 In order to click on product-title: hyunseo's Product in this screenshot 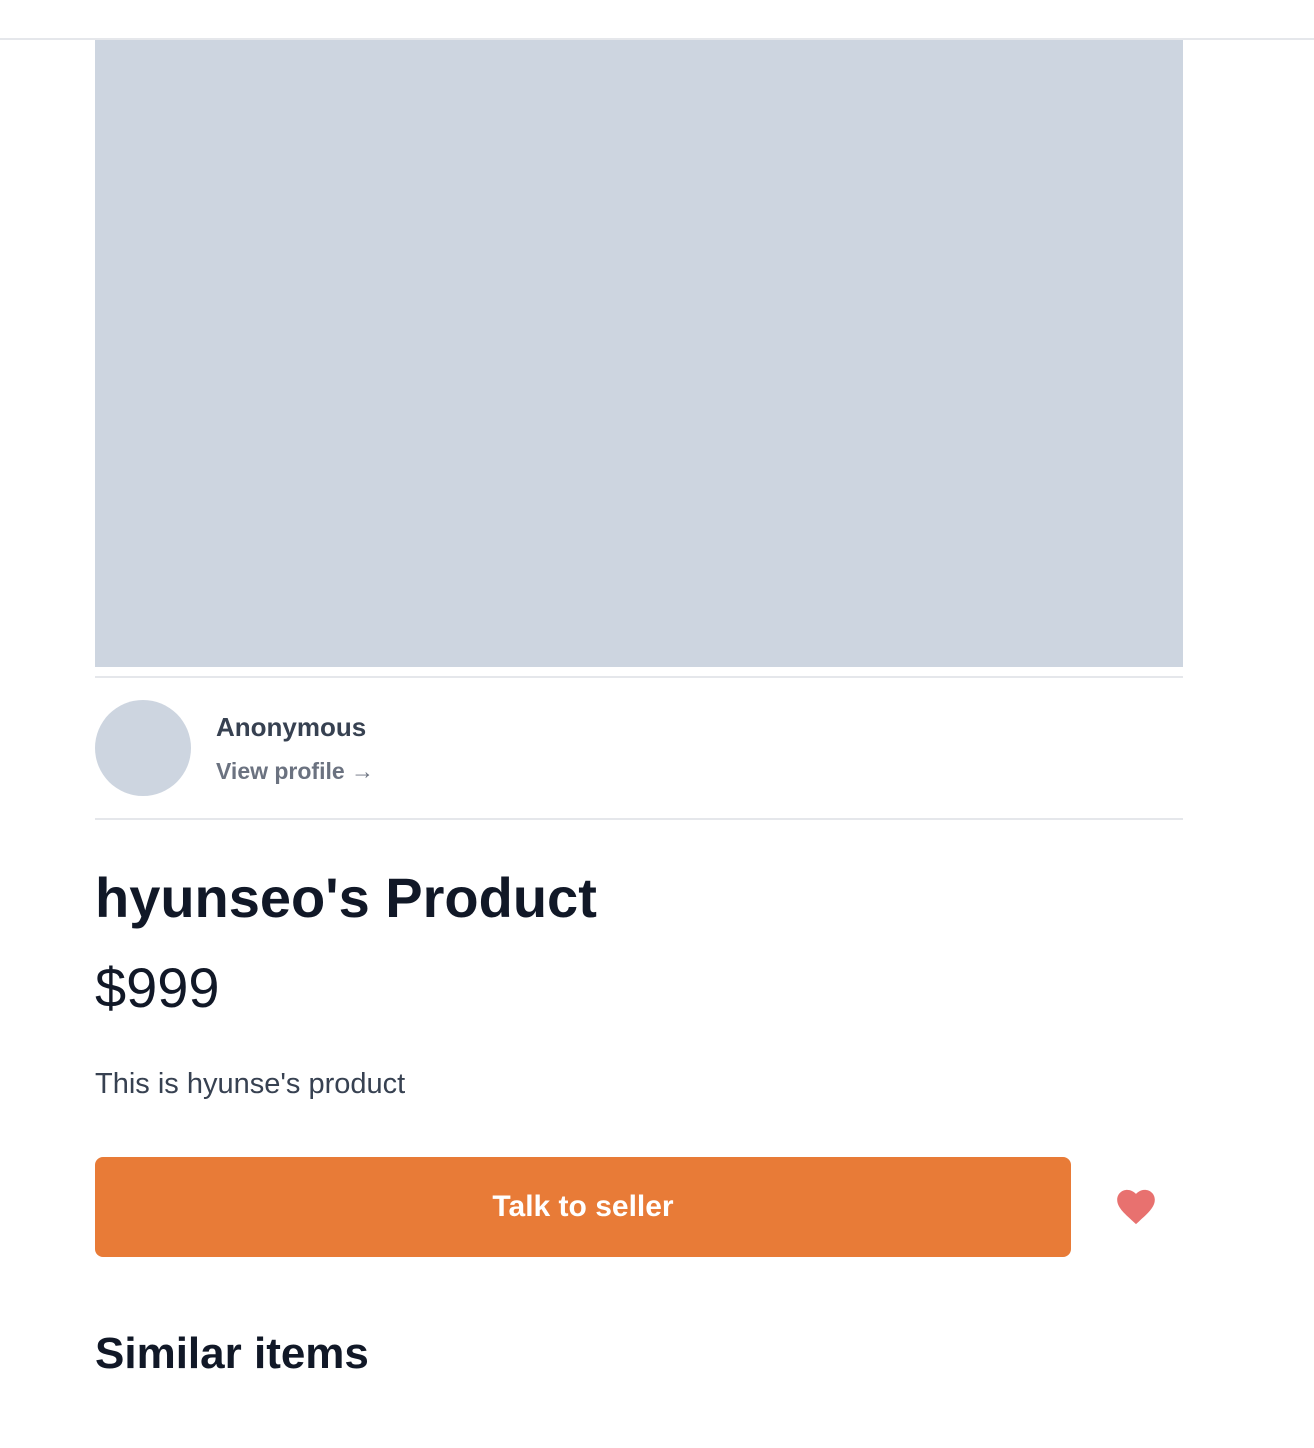, I will do `click(346, 897)`.